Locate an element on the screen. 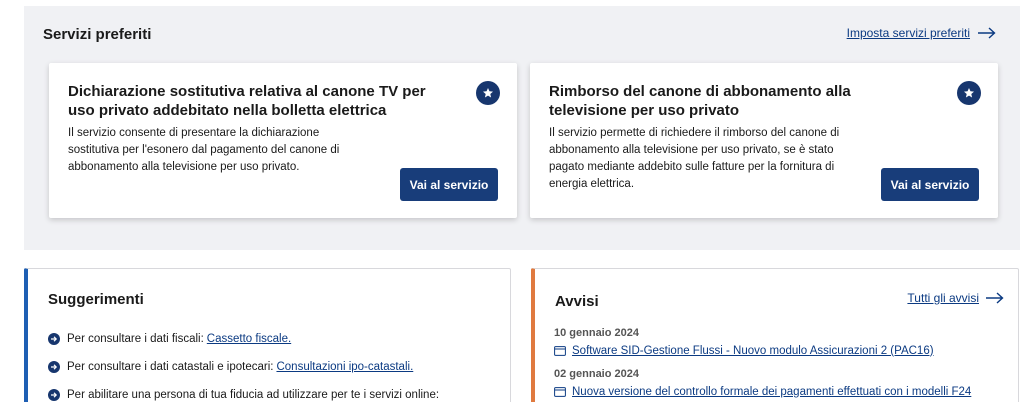 The width and height of the screenshot is (1024, 402). set-favorite-services-link: Imposta servizi preferiti is located at coordinates (921, 33).